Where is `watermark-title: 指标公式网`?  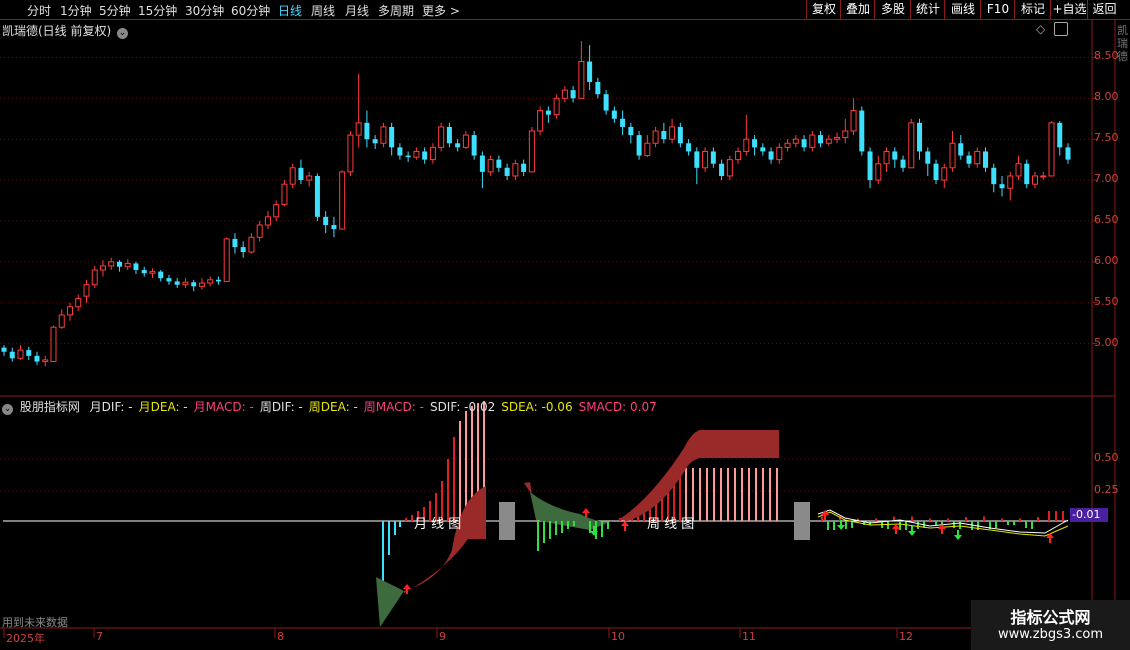 watermark-title: 指标公式网 is located at coordinates (1050, 617).